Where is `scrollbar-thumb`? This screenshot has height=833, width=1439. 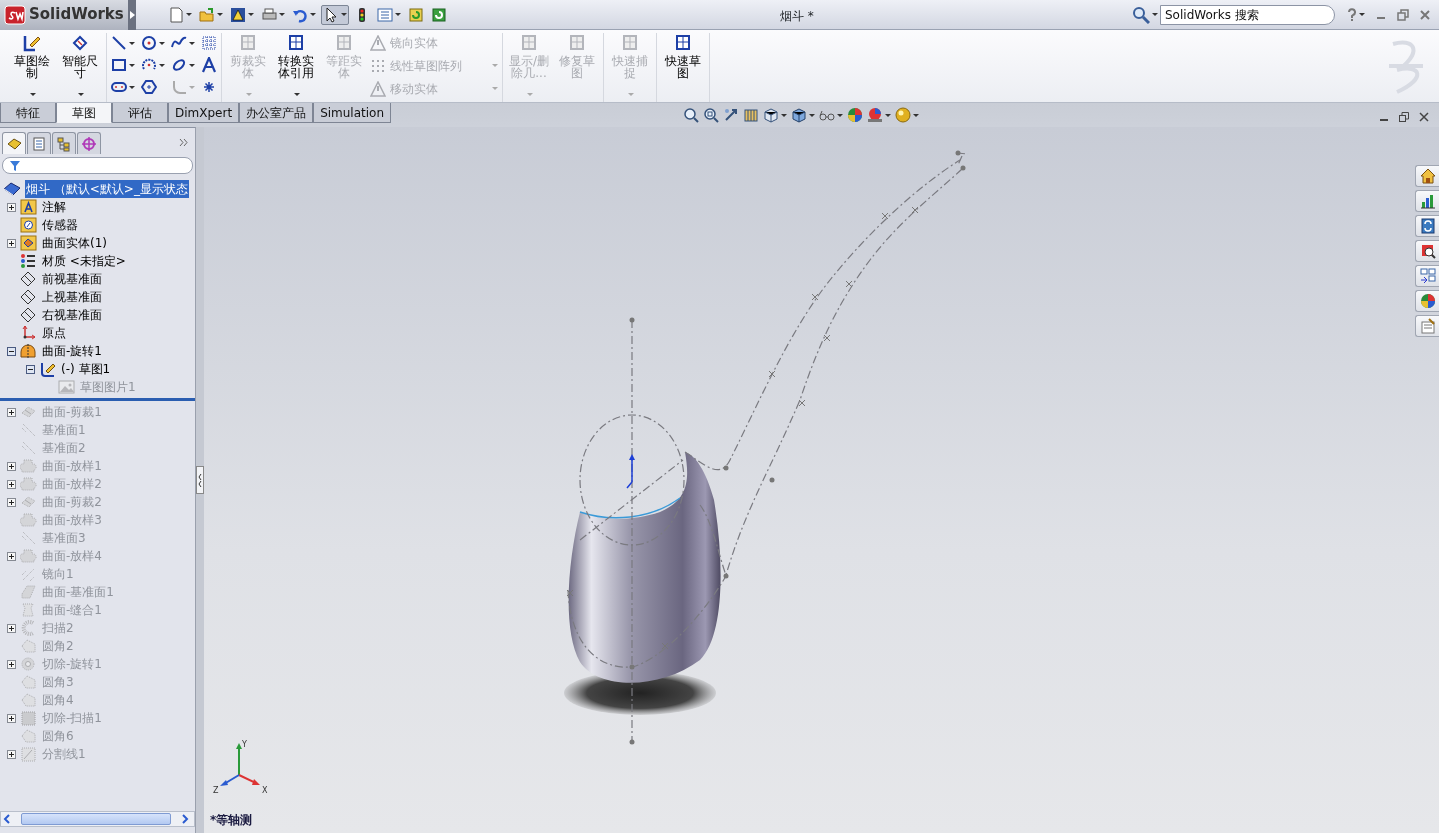 scrollbar-thumb is located at coordinates (96, 819).